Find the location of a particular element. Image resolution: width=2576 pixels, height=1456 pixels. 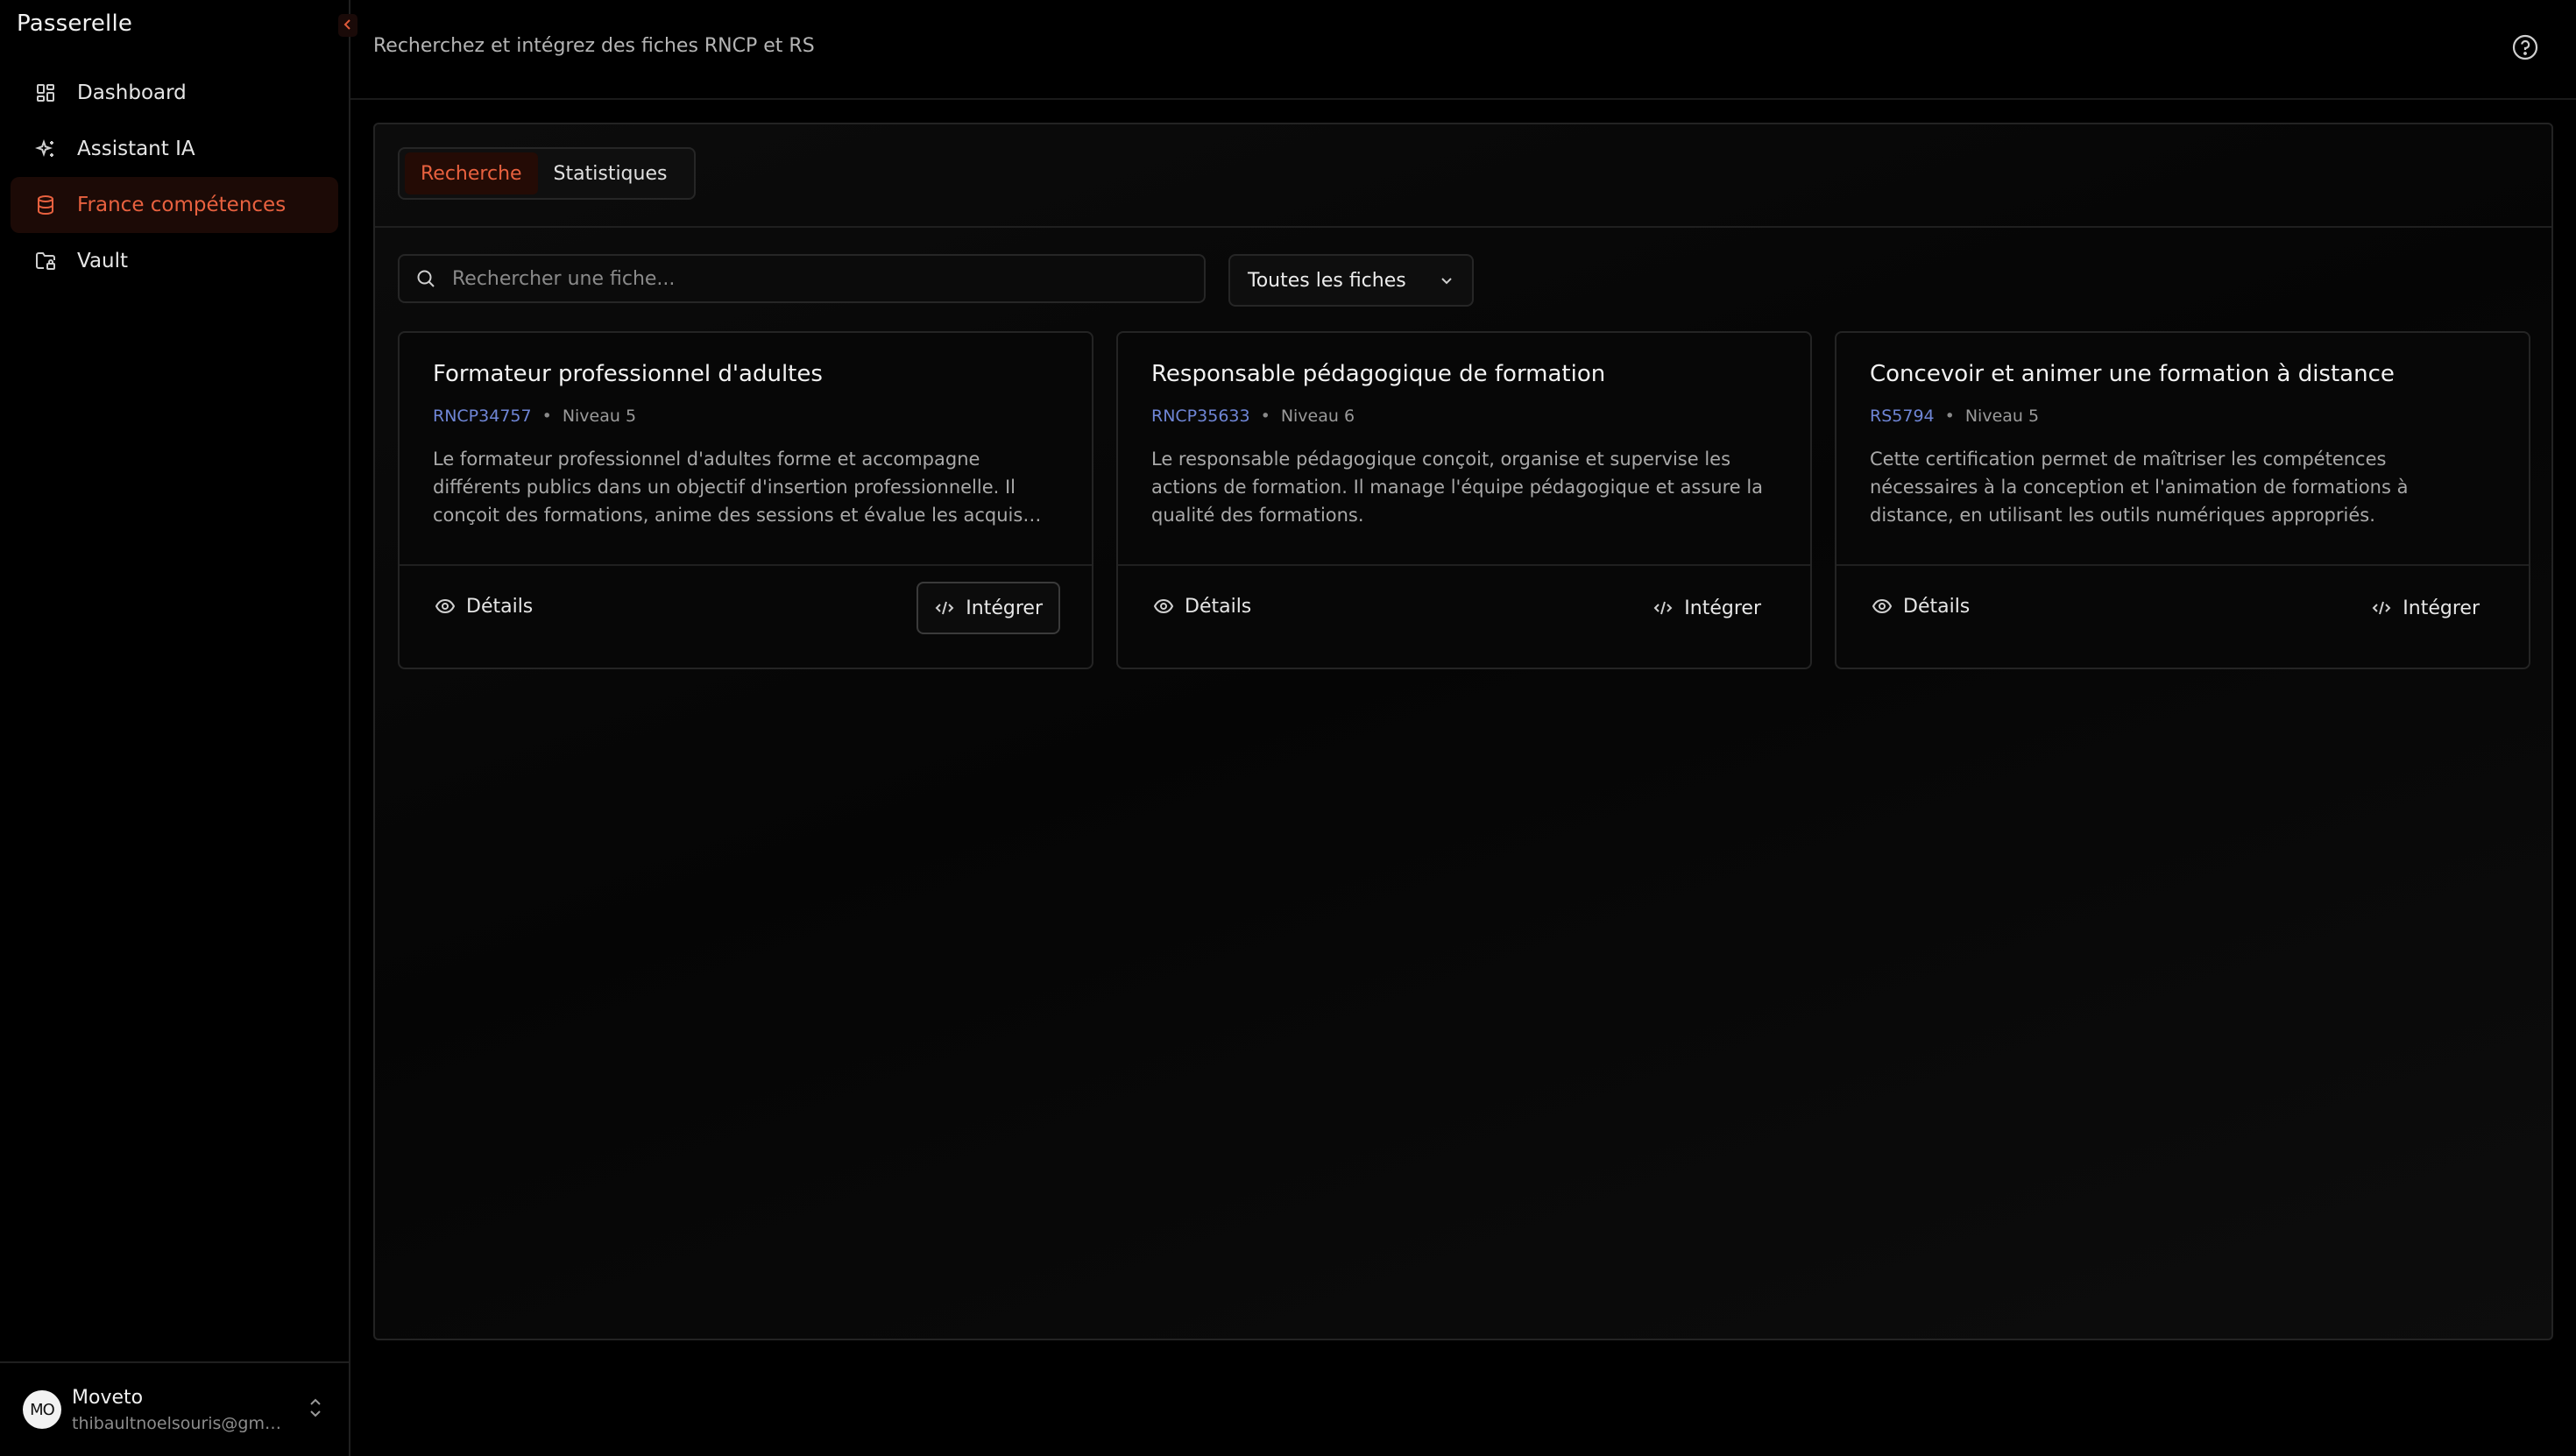

card-code: RNCP35633 is located at coordinates (1200, 416).